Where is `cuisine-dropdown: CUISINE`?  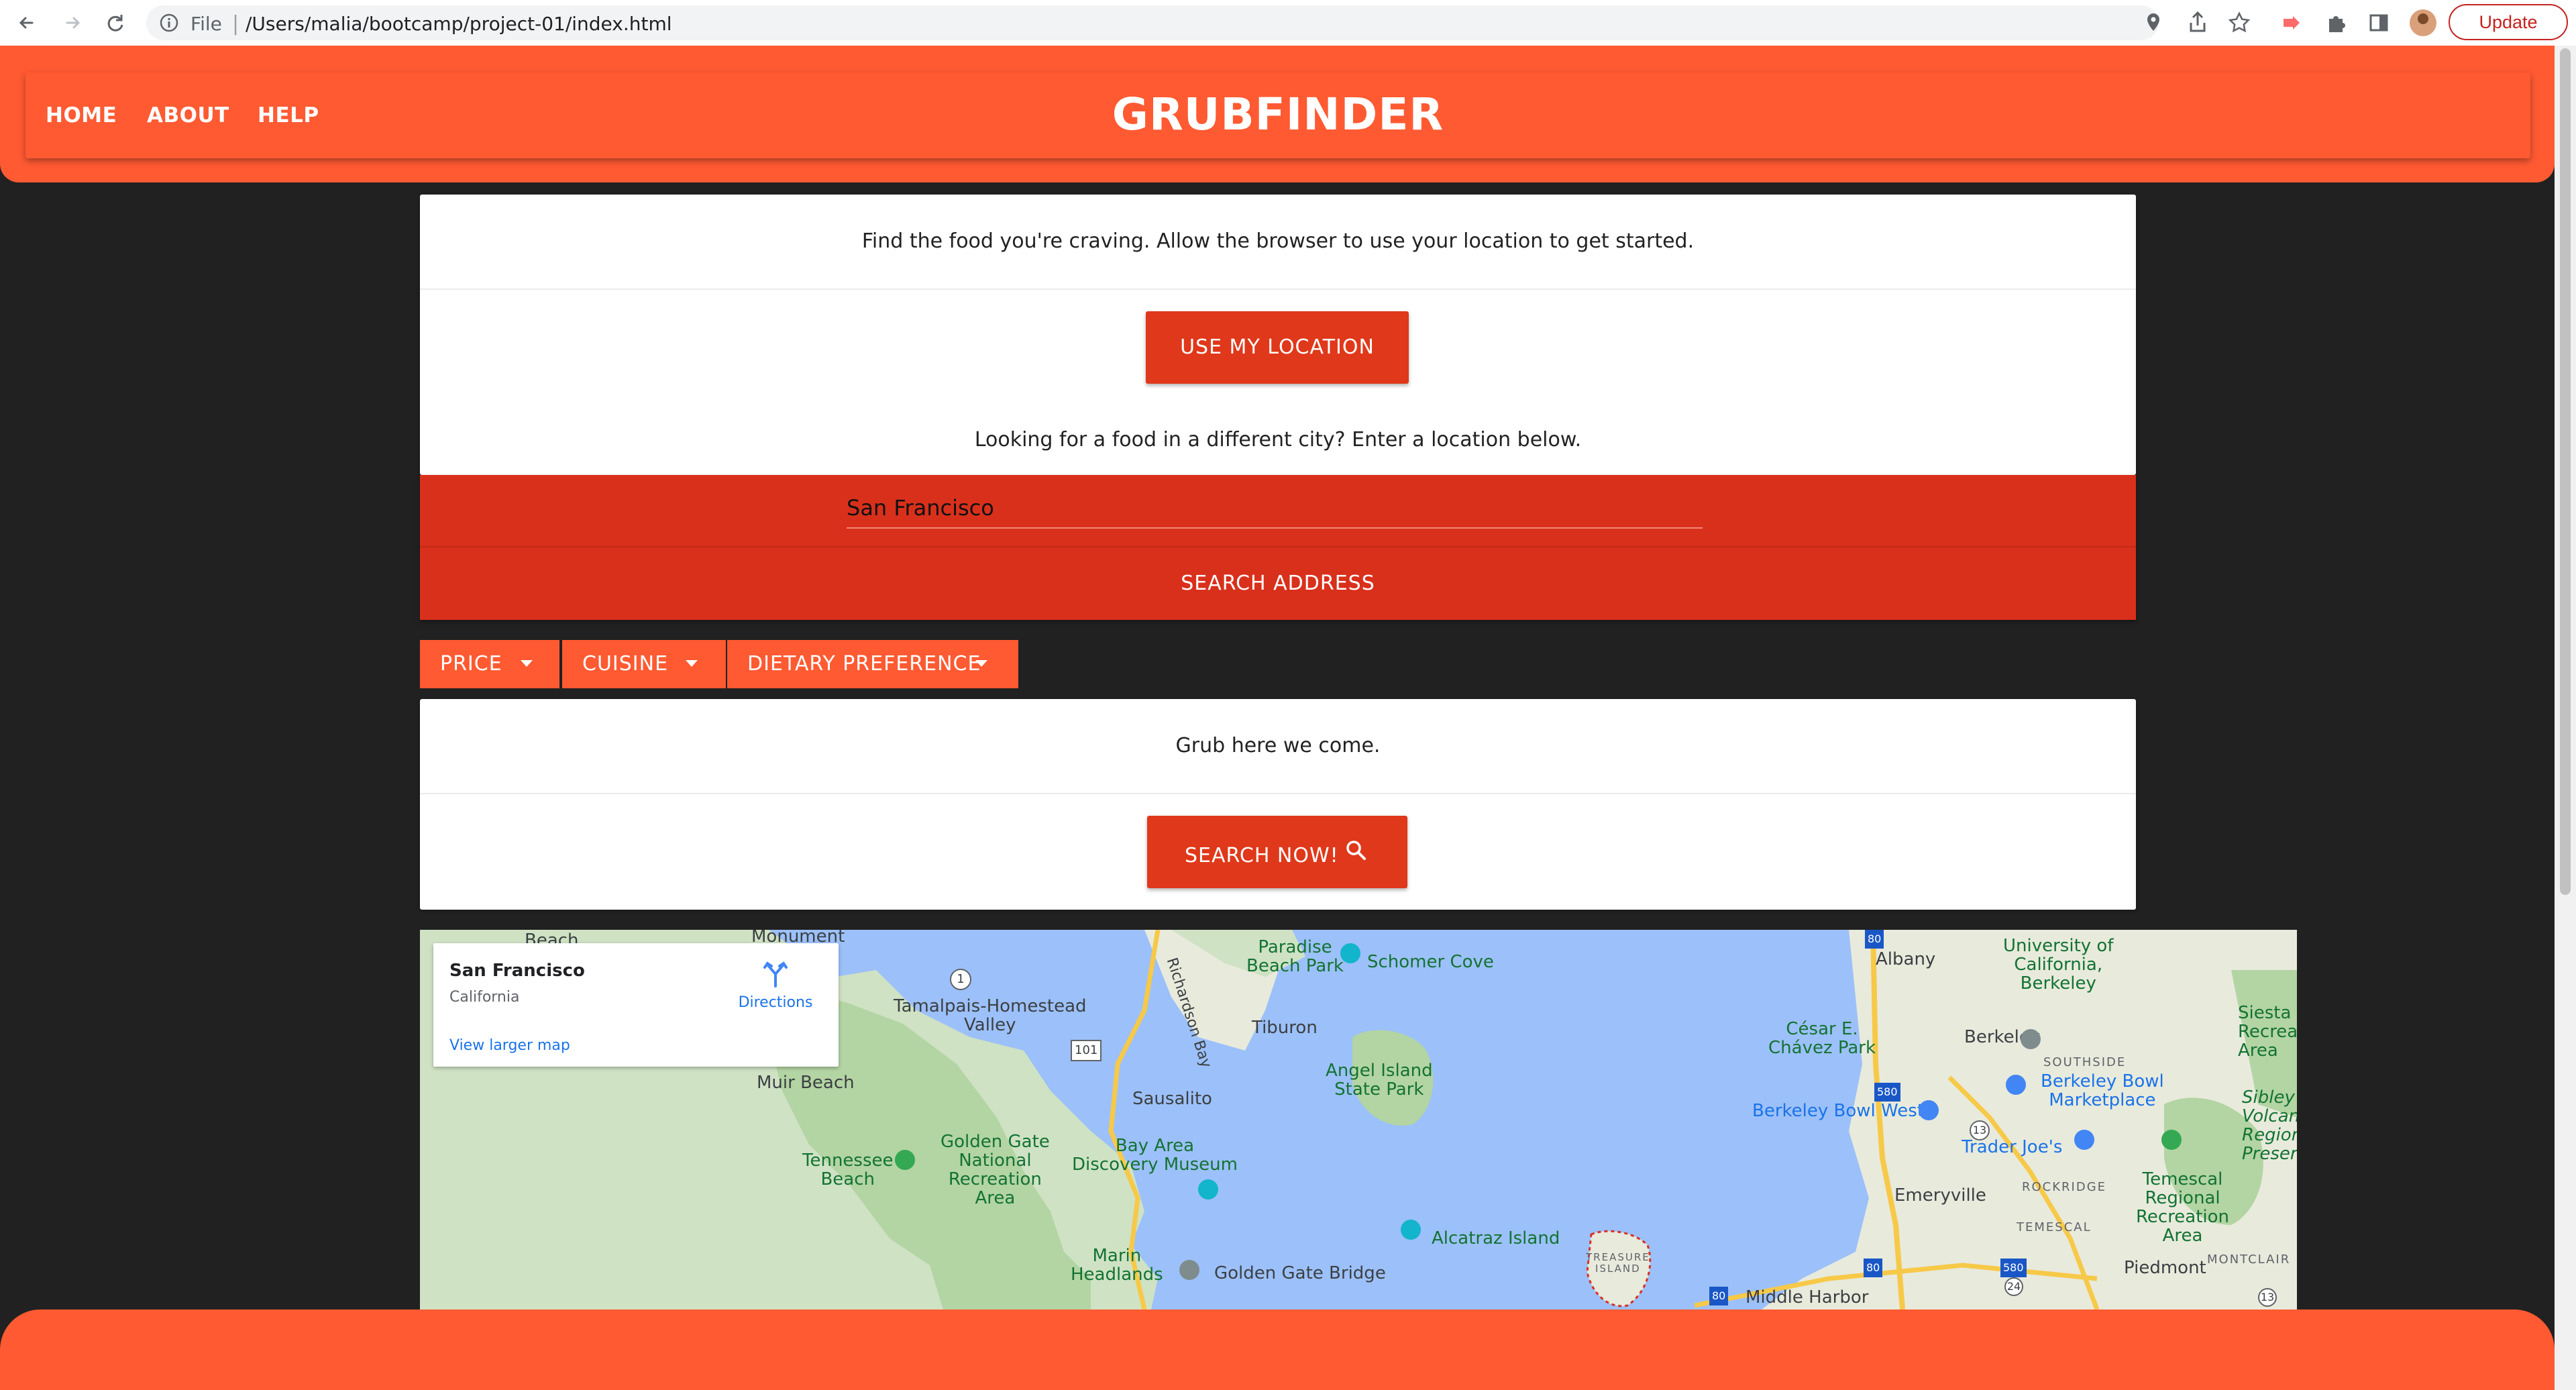 cuisine-dropdown: CUISINE is located at coordinates (644, 664).